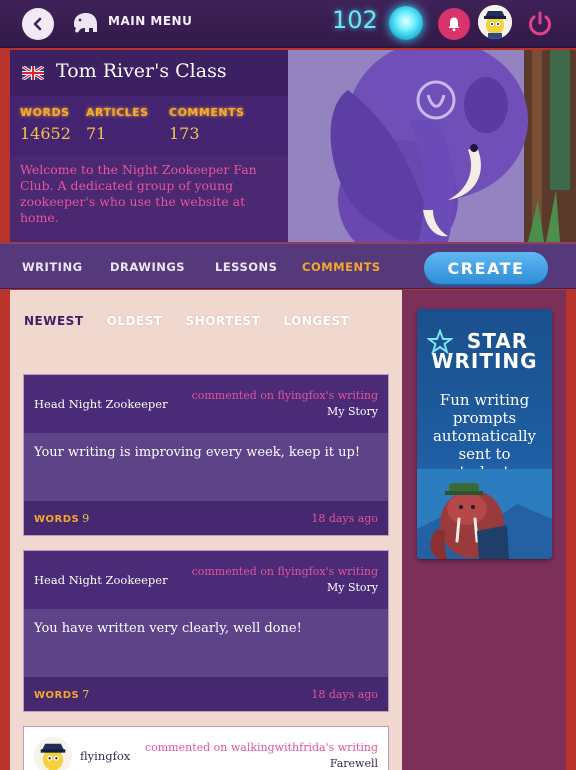 The height and width of the screenshot is (770, 576). I want to click on word-count-value: 7, so click(86, 694).